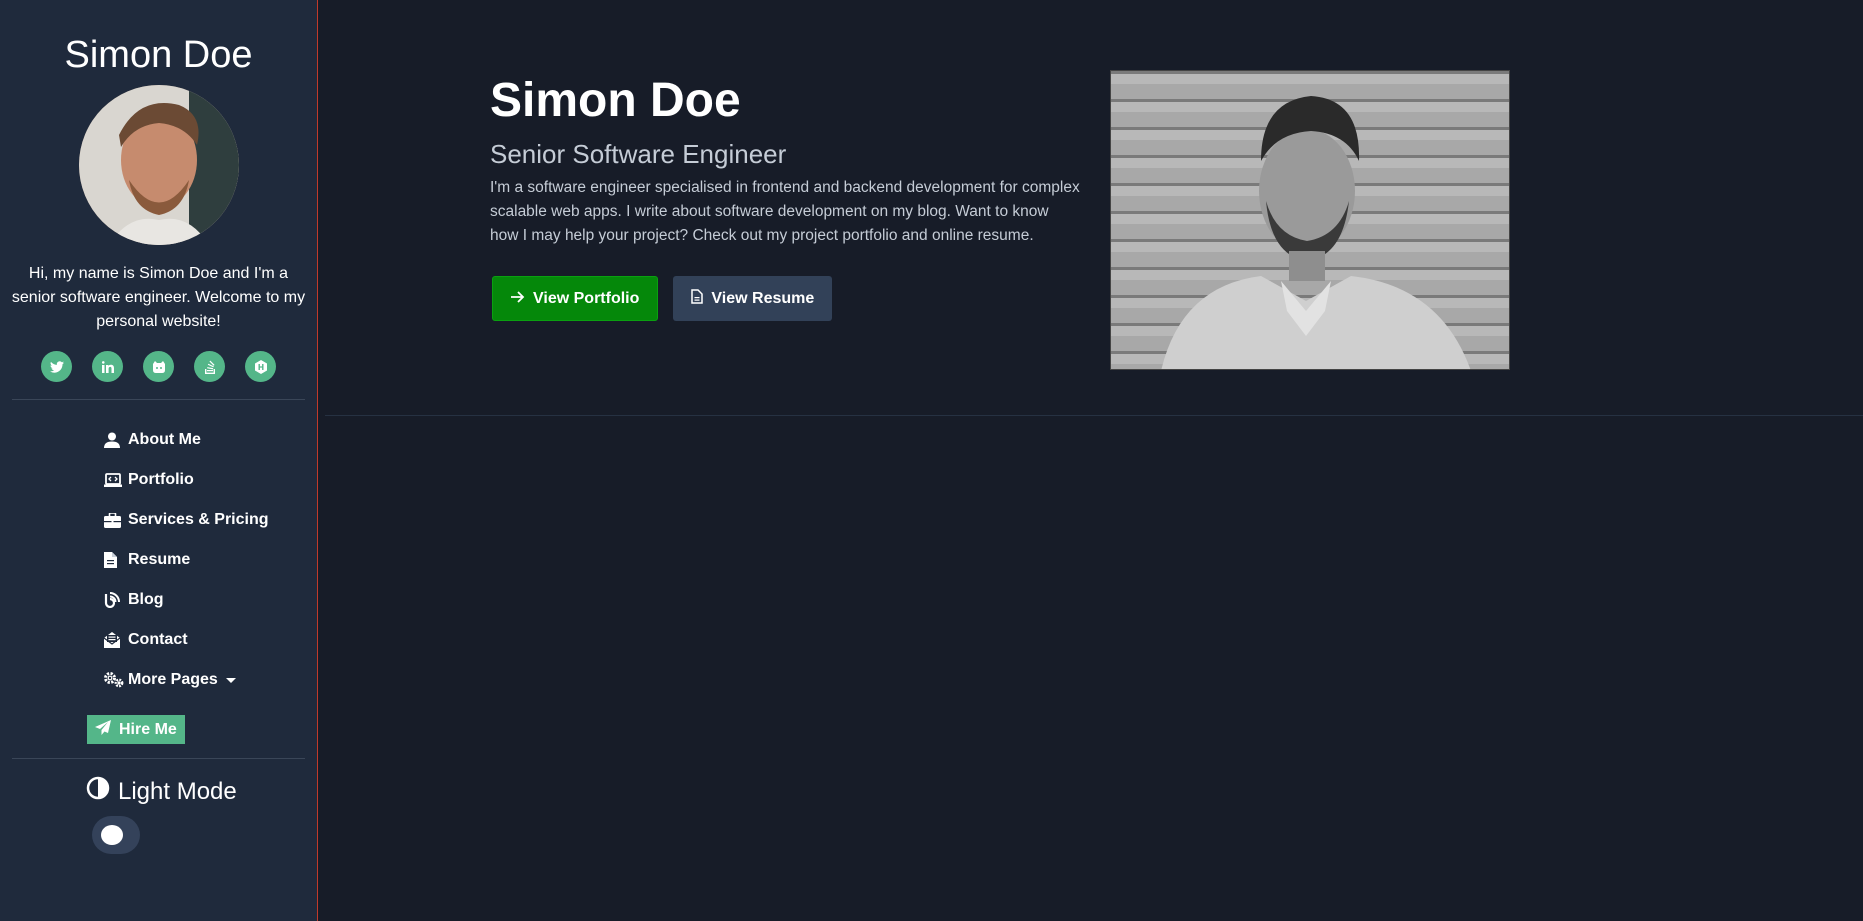  What do you see at coordinates (697, 298) in the screenshot?
I see `file-alt-icon` at bounding box center [697, 298].